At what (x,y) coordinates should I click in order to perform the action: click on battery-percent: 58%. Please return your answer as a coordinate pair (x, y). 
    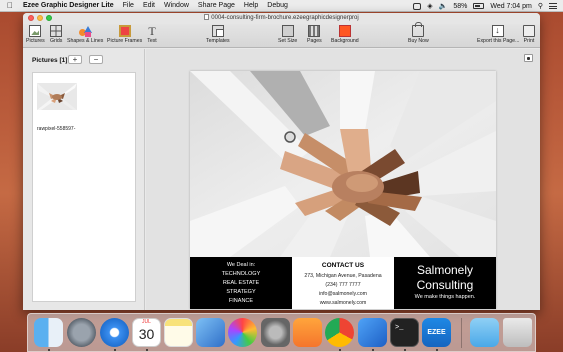
    Looking at the image, I should click on (460, 6).